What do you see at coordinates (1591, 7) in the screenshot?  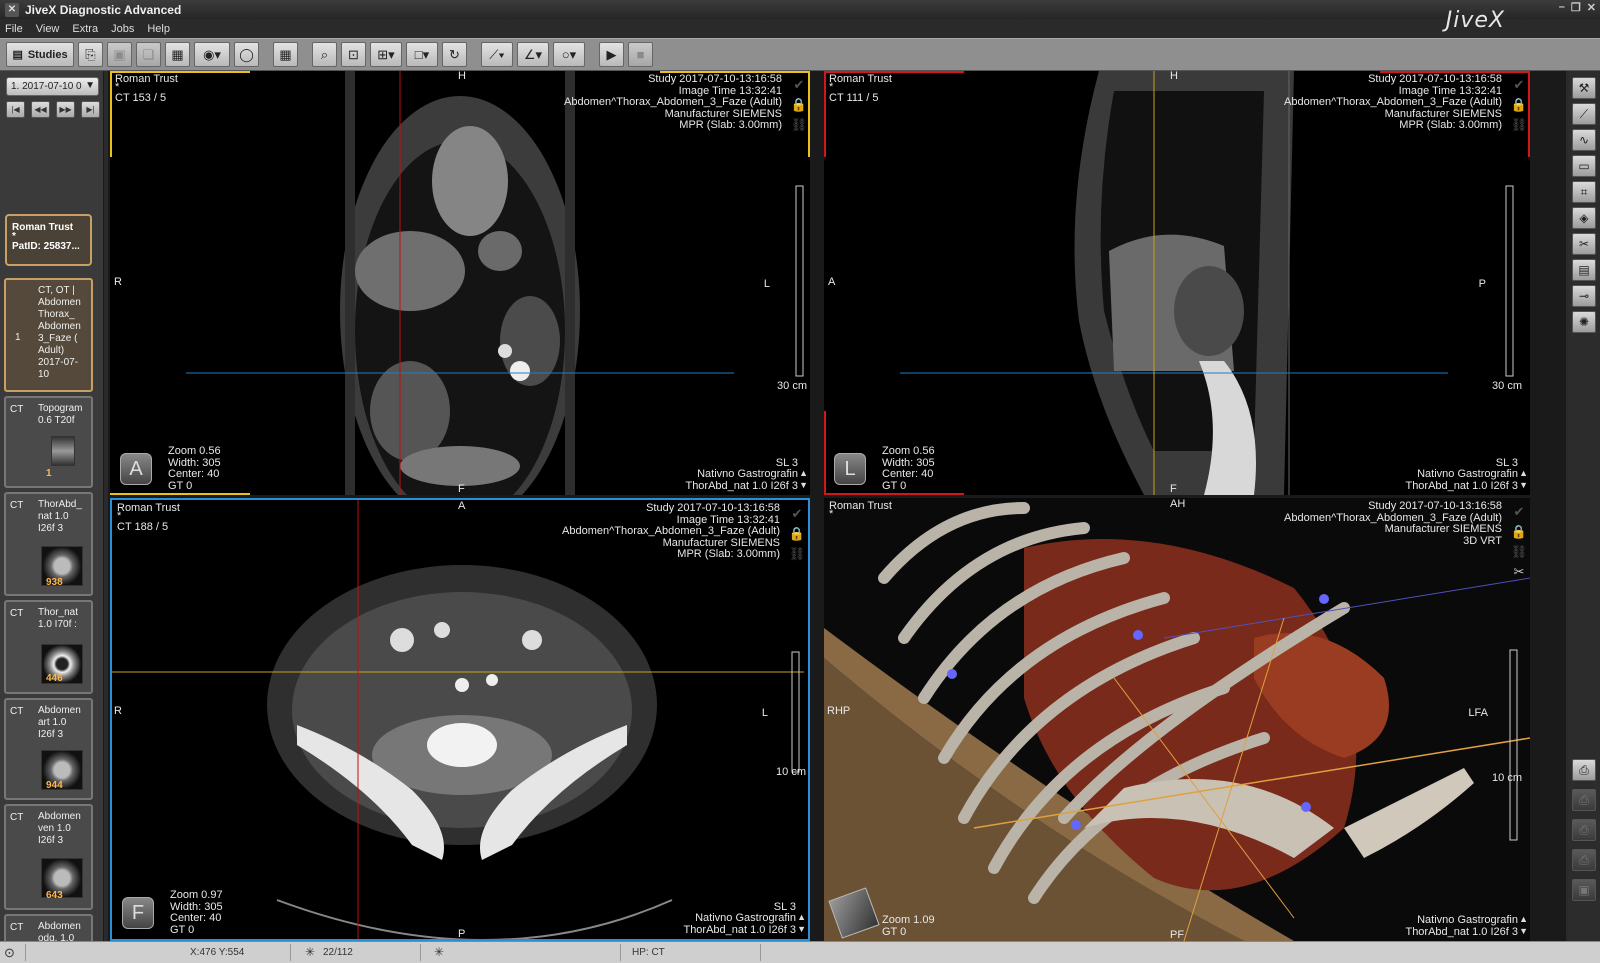 I see `close-icon: ✕` at bounding box center [1591, 7].